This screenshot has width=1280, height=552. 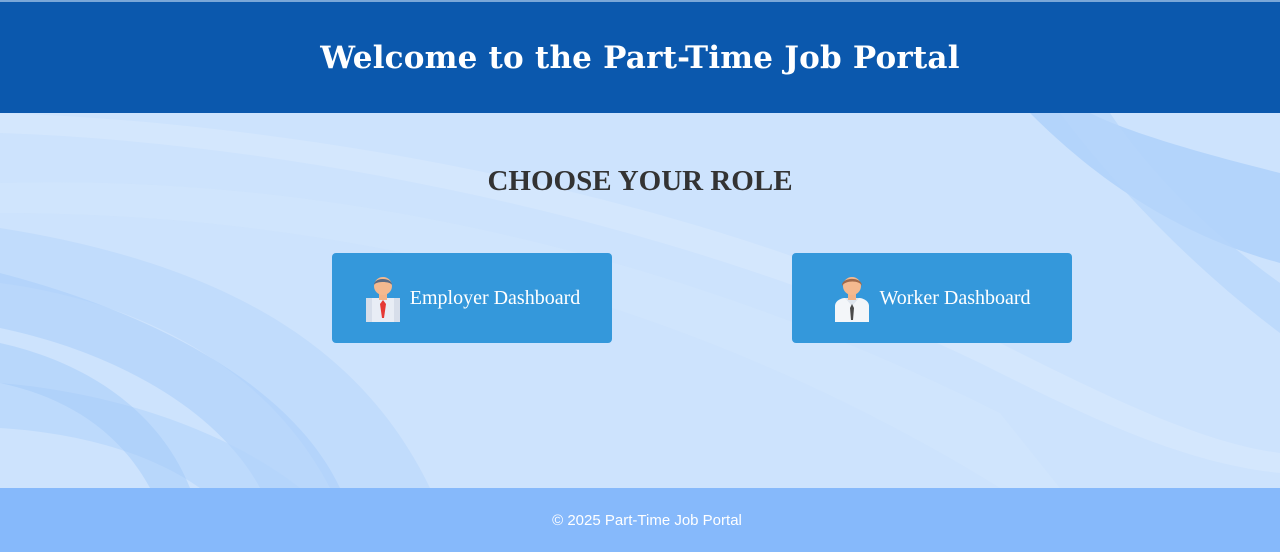 What do you see at coordinates (955, 297) in the screenshot?
I see `worker-dashboard-label: Worker Dashboard` at bounding box center [955, 297].